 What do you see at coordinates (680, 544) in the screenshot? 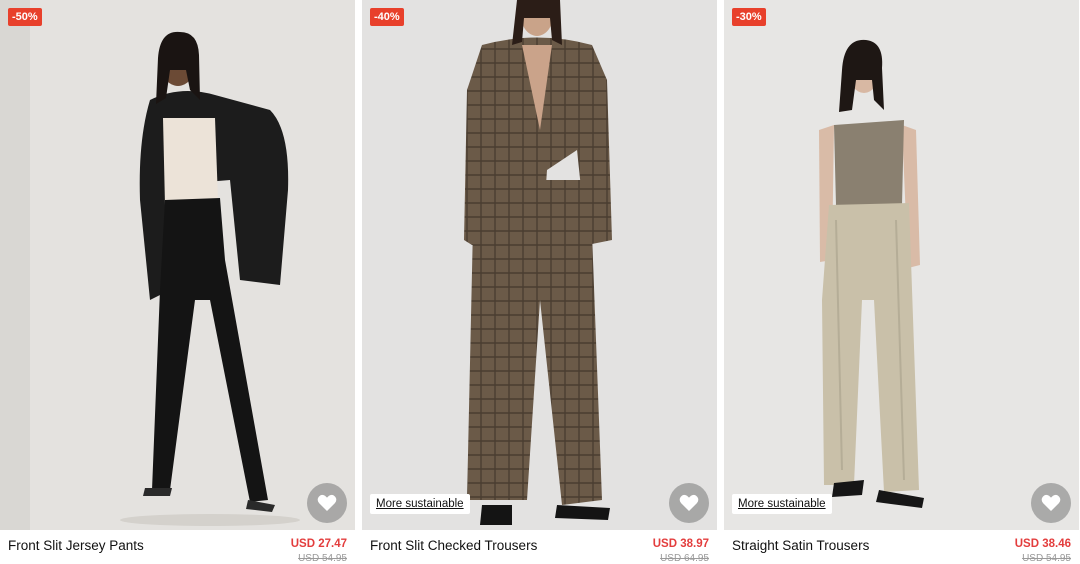
I see `sale-price: USD 38.97` at bounding box center [680, 544].